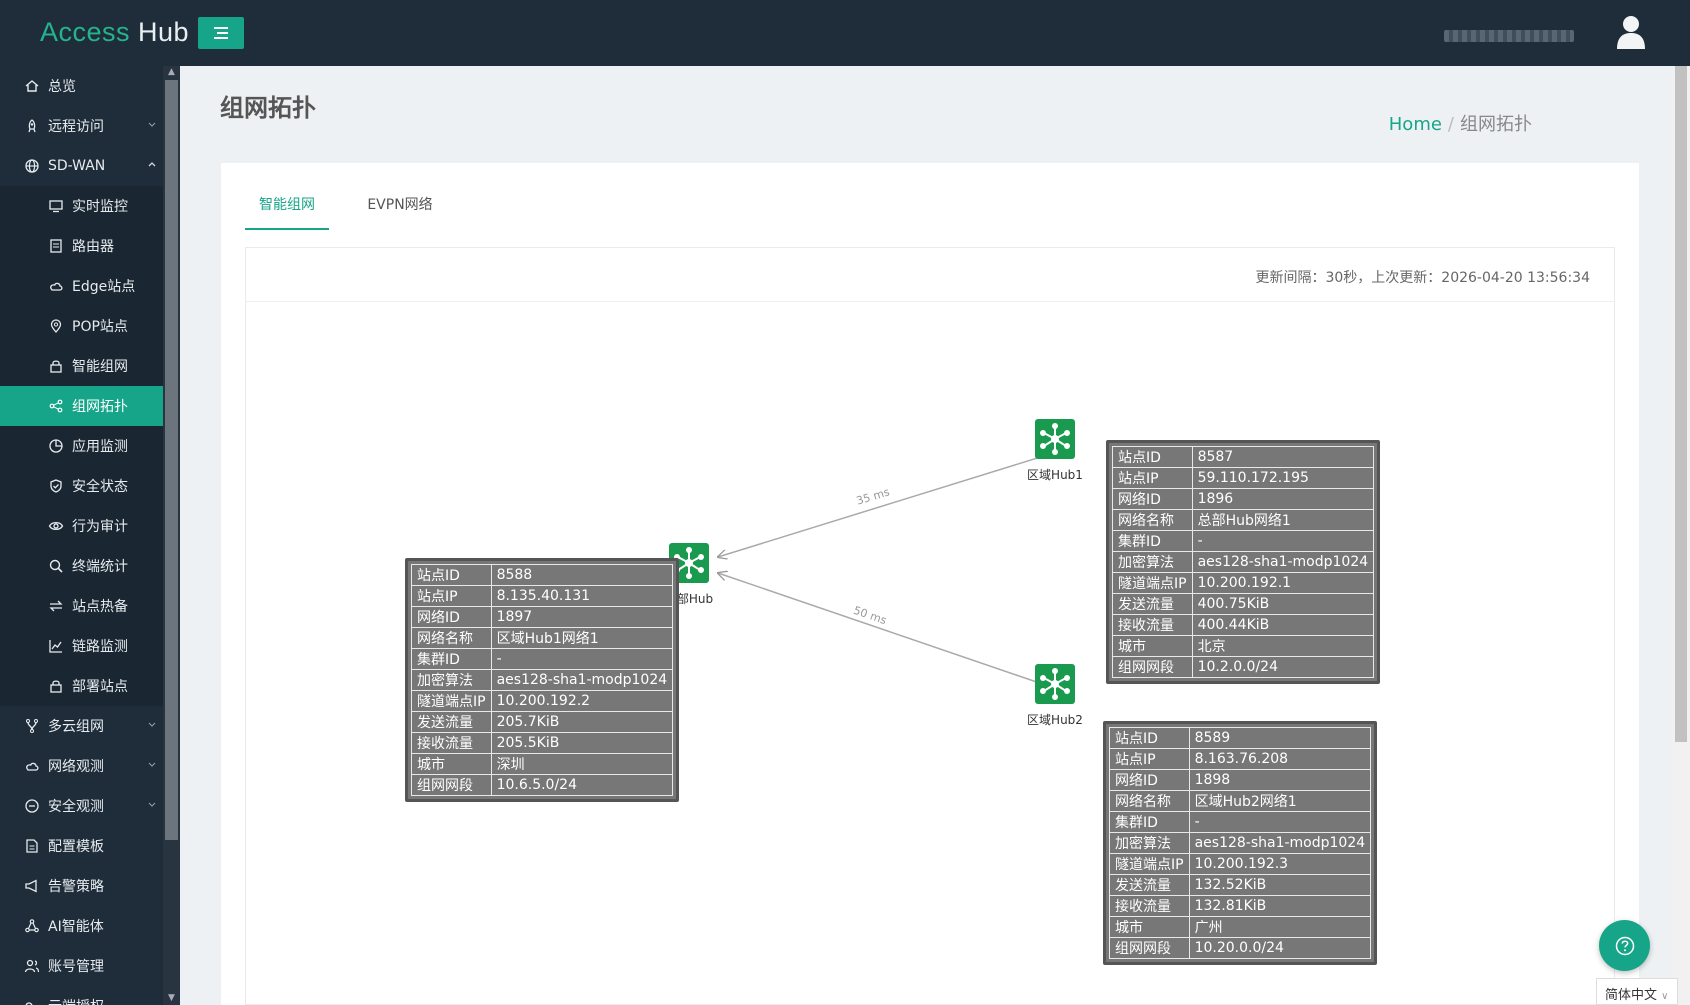  What do you see at coordinates (90, 646) in the screenshot?
I see `sidebar-subitem-line-chart-11: 链路监测` at bounding box center [90, 646].